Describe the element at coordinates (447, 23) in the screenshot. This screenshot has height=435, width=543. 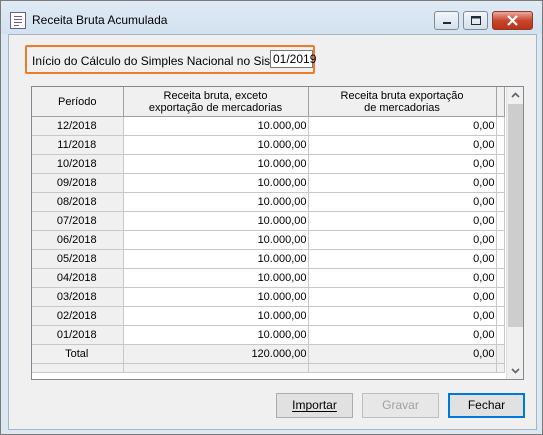
I see `minimize-icon` at that location.